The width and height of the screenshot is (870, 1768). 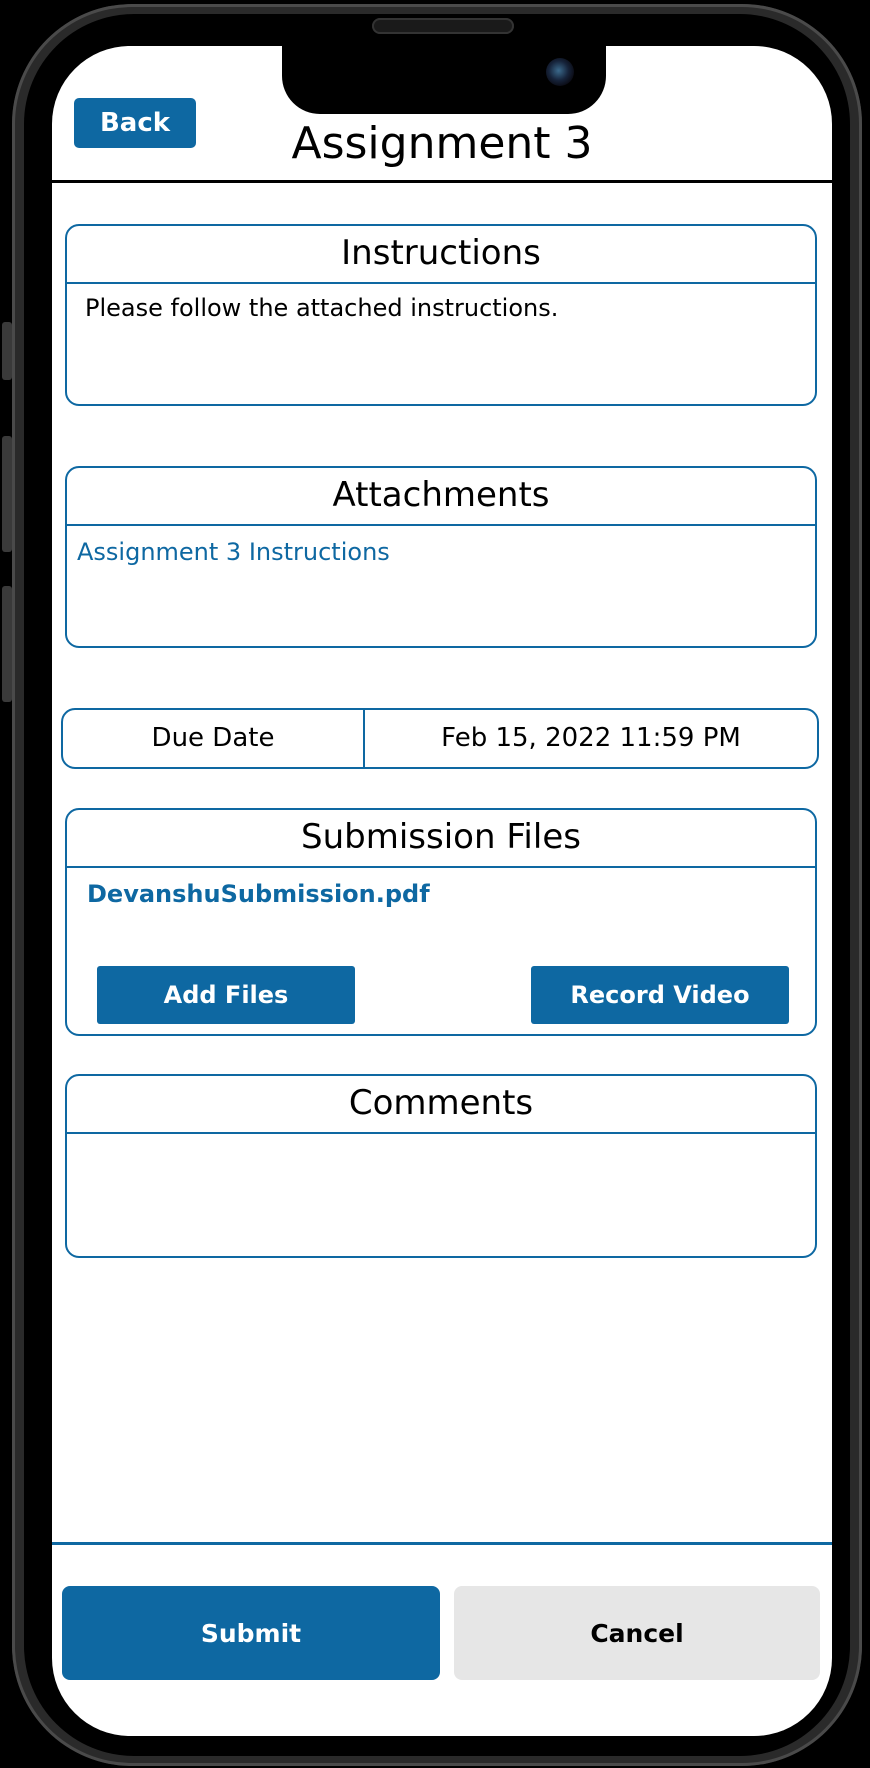 What do you see at coordinates (444, 80) in the screenshot?
I see `camera-notch` at bounding box center [444, 80].